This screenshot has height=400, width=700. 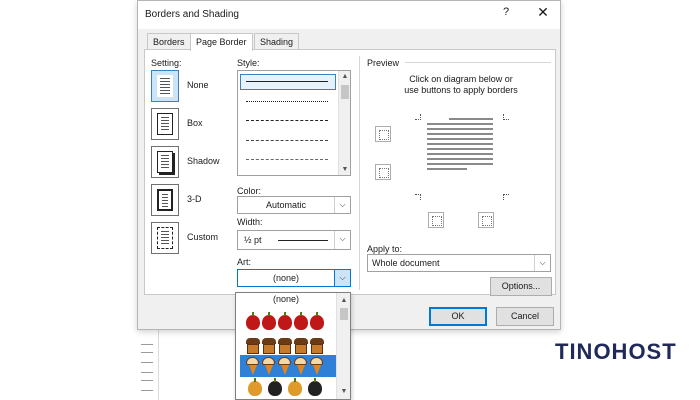 What do you see at coordinates (288, 323) in the screenshot?
I see `apple-art-icon` at bounding box center [288, 323].